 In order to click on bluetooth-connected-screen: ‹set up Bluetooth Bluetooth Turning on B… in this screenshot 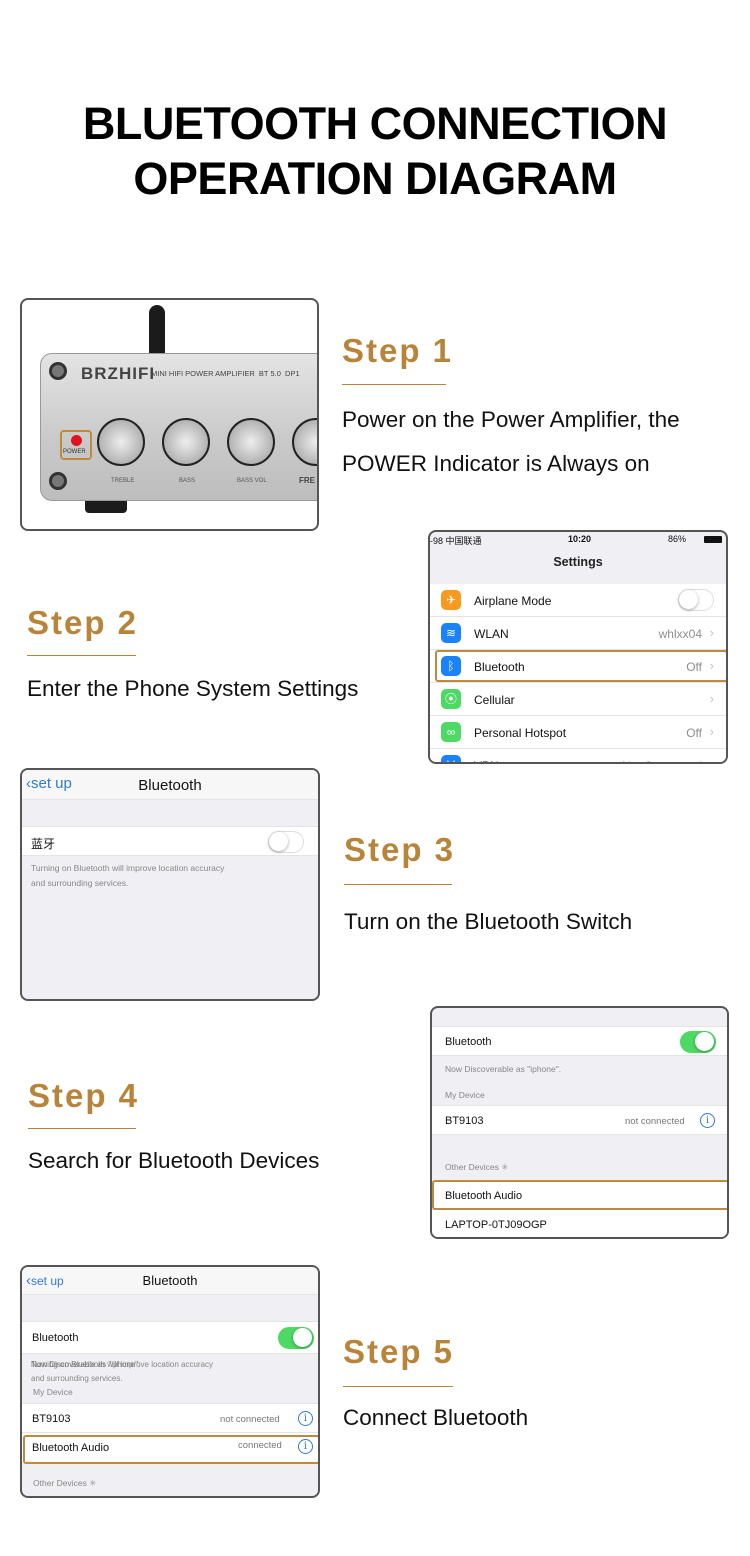, I will do `click(170, 1381)`.